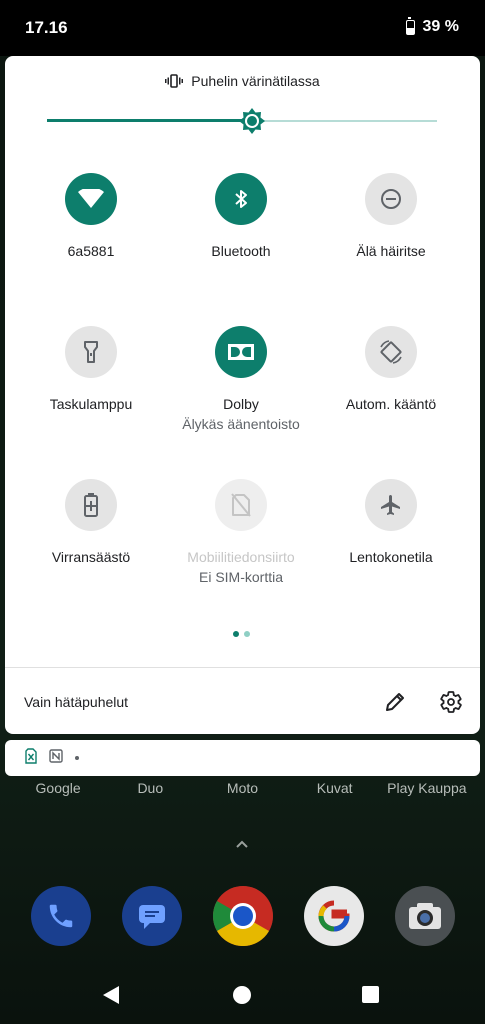 This screenshot has width=485, height=1024. I want to click on dock, so click(242, 916).